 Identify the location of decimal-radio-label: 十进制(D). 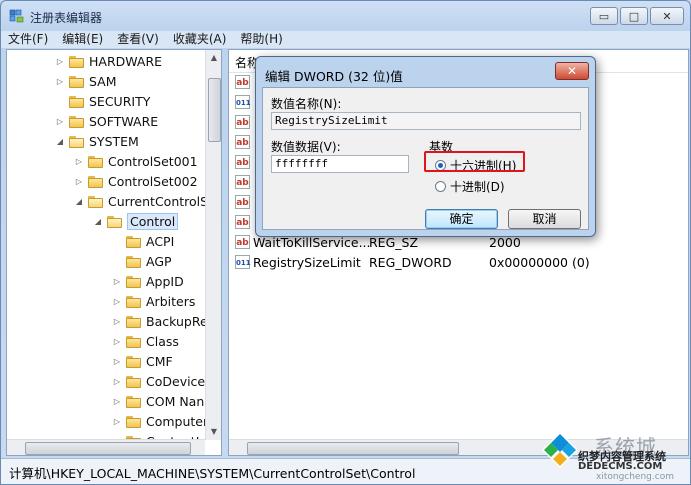
(477, 187).